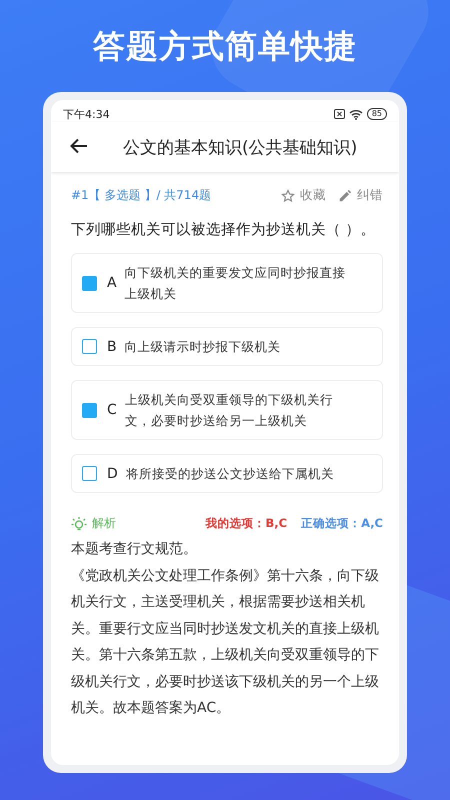  Describe the element at coordinates (79, 524) in the screenshot. I see `lightbulb-icon` at that location.